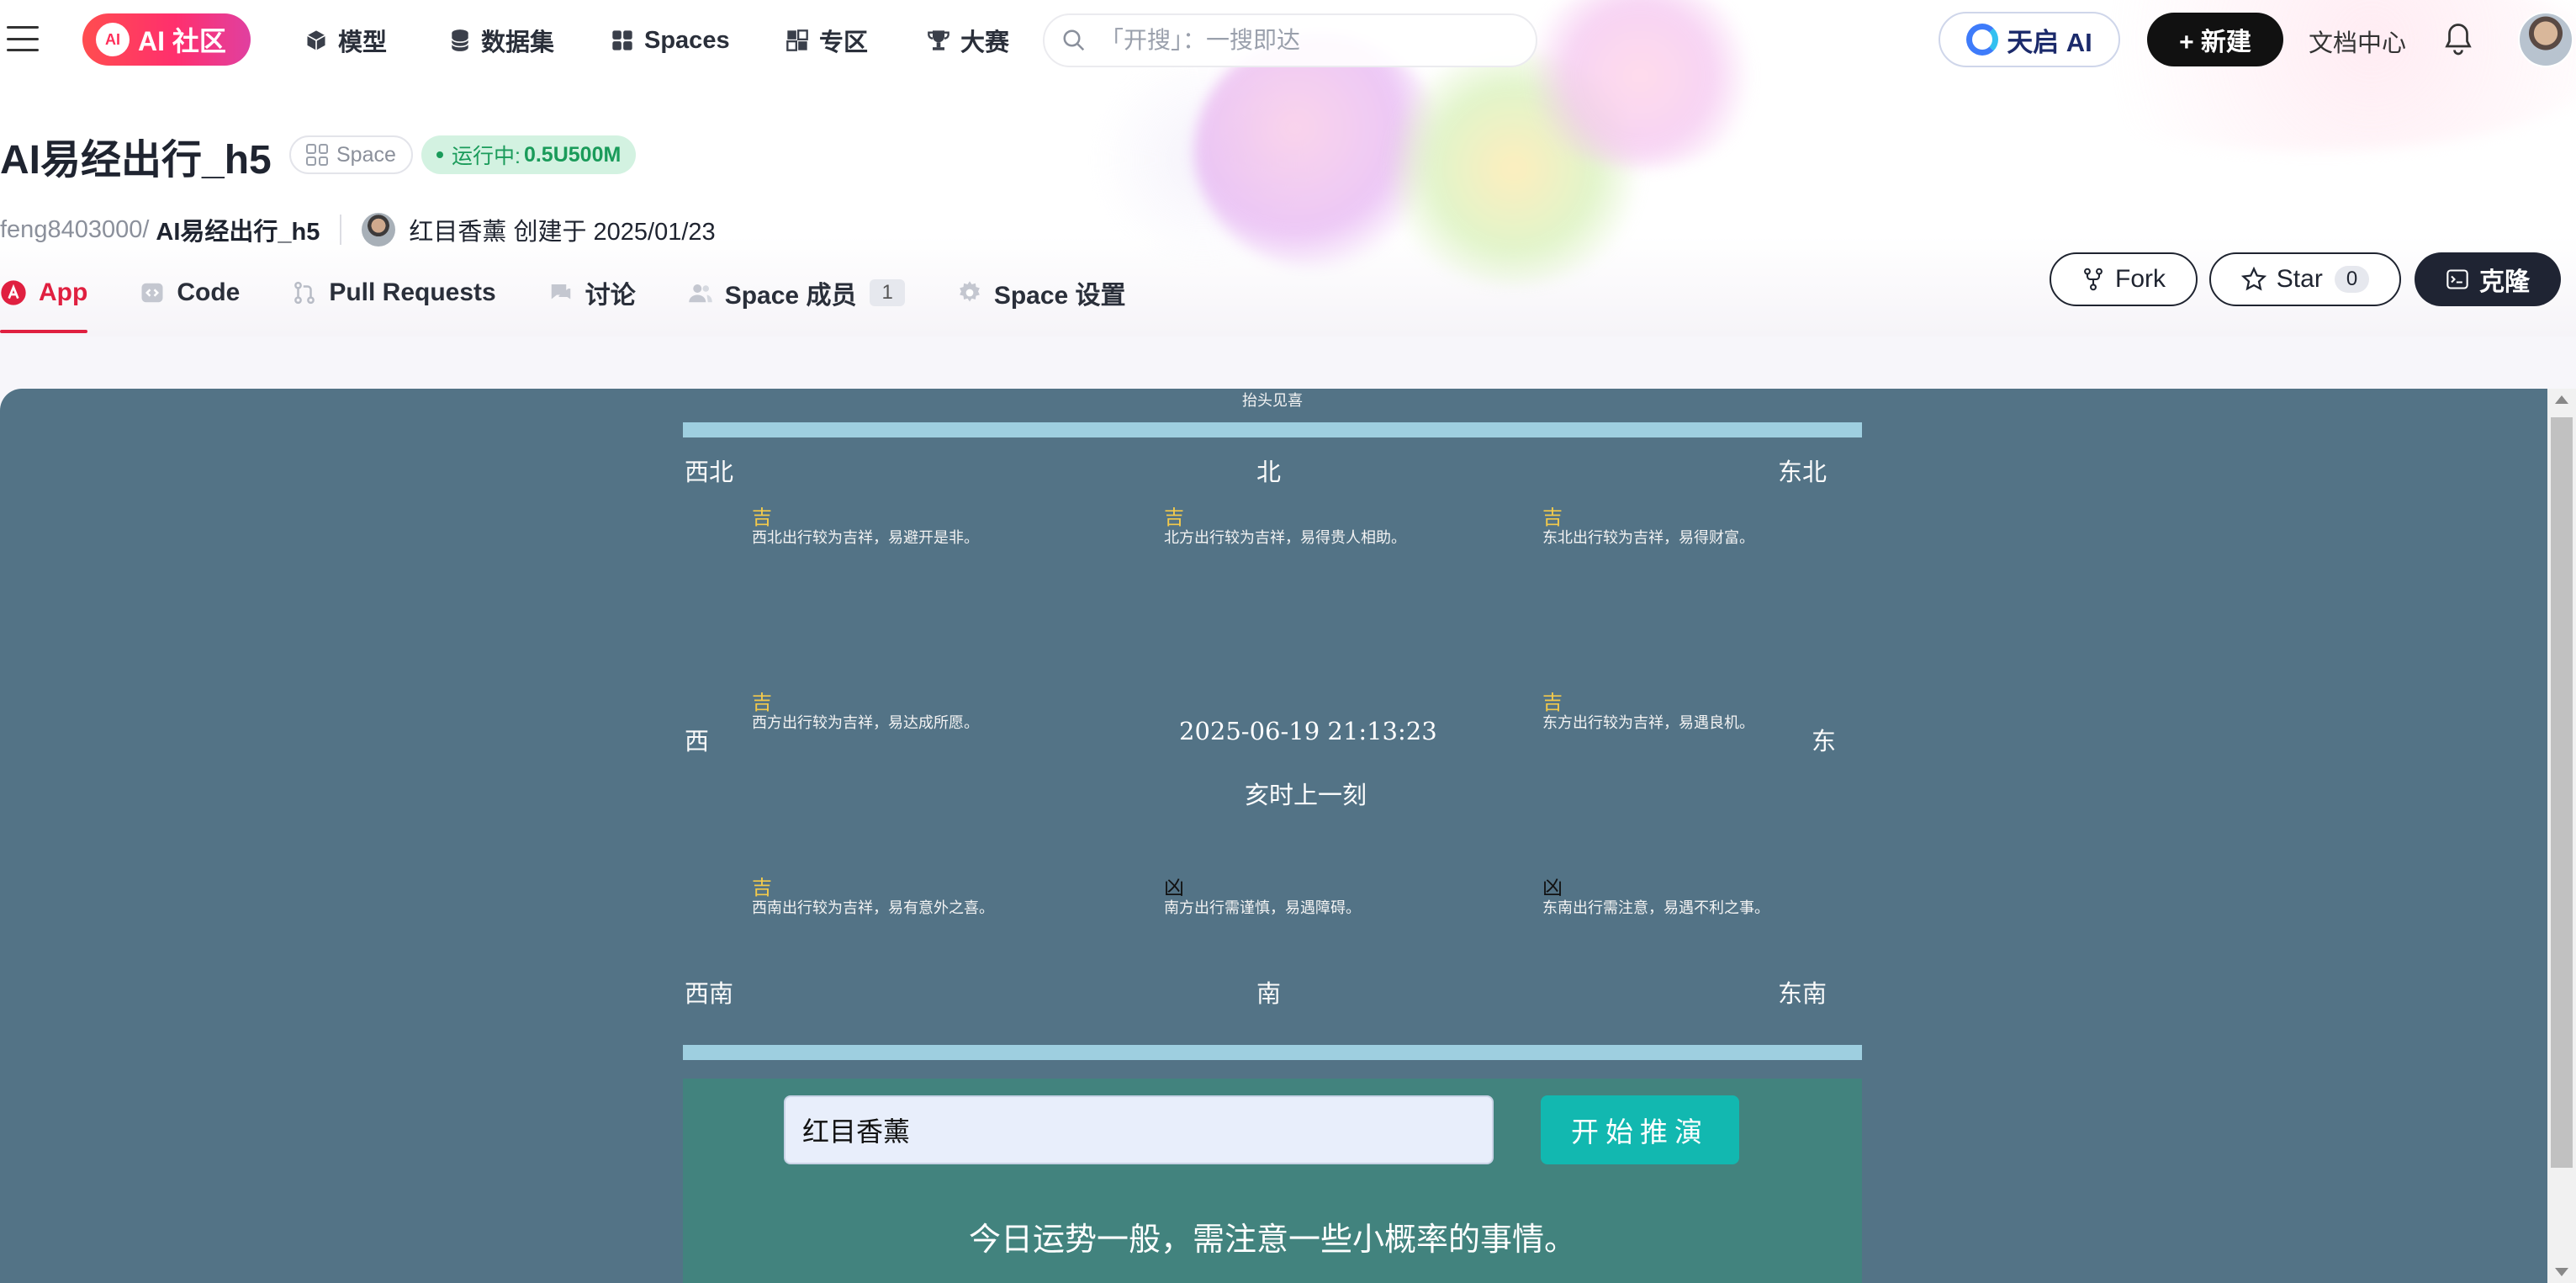  I want to click on spaces-grid-icon, so click(622, 40).